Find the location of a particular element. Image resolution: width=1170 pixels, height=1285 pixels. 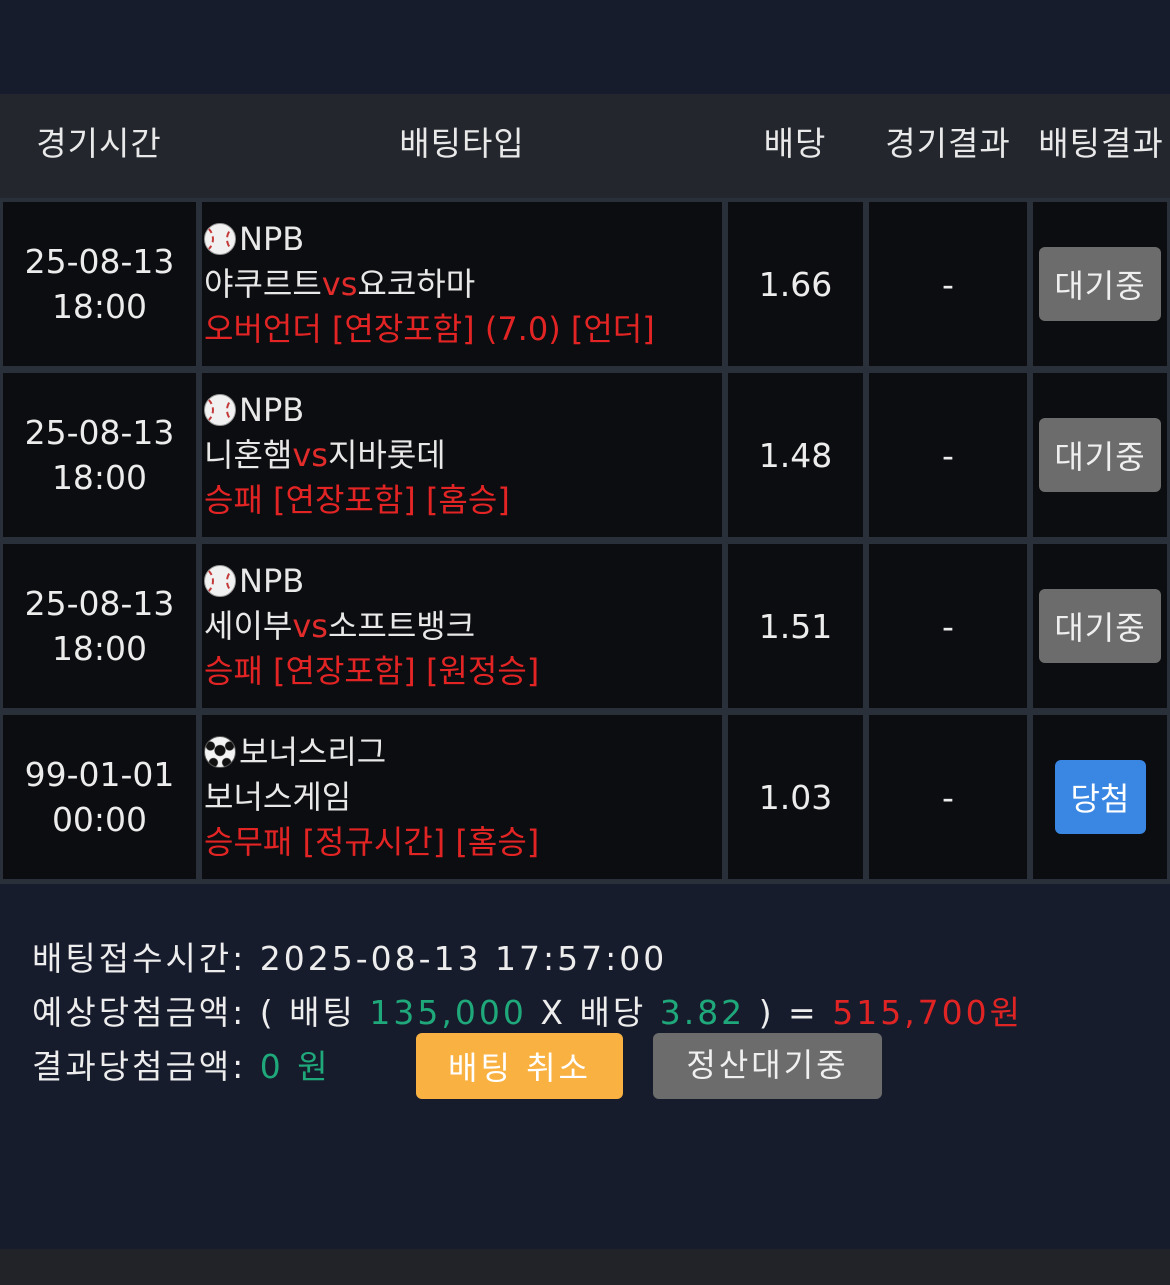

header-match-result: 경기결과 is located at coordinates (948, 143).